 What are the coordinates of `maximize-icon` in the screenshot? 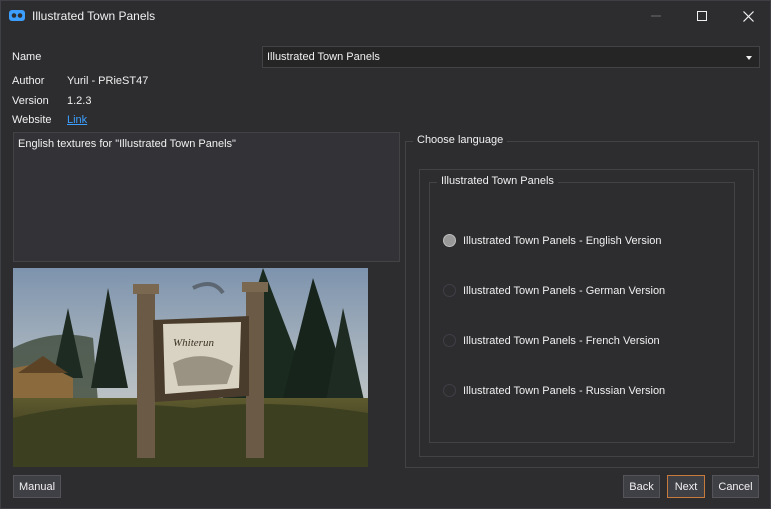 It's located at (702, 16).